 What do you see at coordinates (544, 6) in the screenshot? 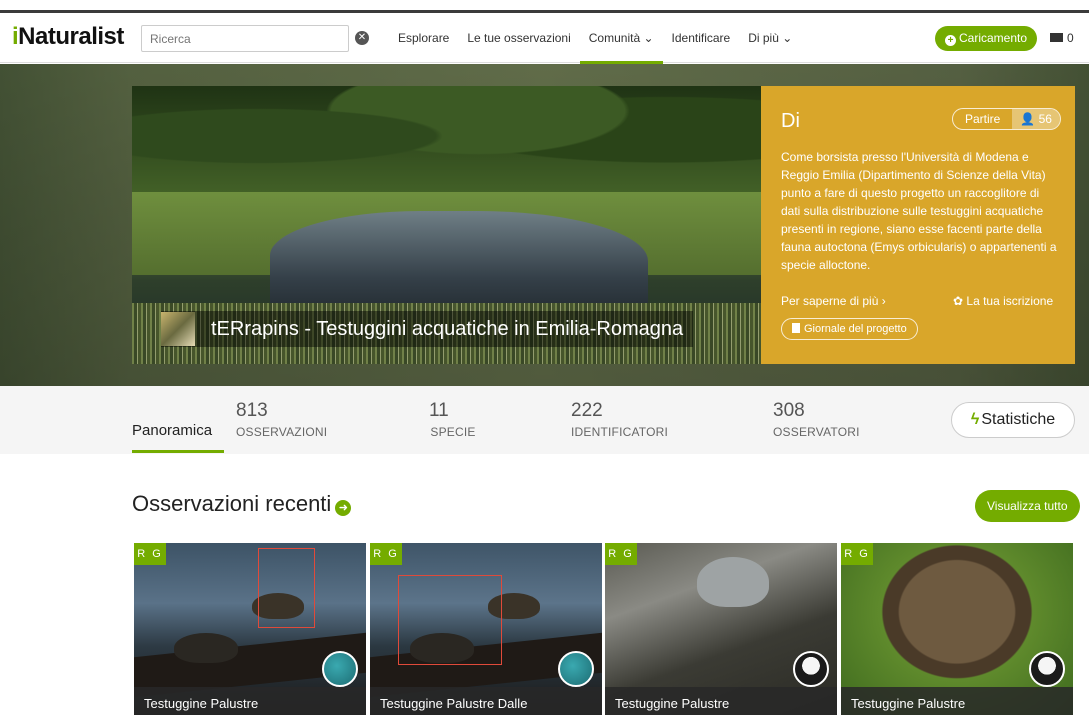
I see `window-top-strip` at bounding box center [544, 6].